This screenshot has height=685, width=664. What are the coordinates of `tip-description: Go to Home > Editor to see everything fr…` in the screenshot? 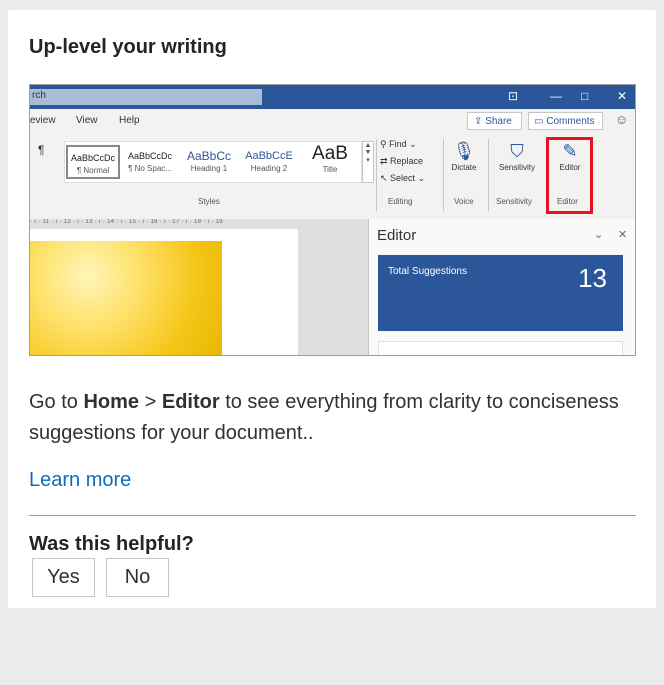 It's located at (324, 417).